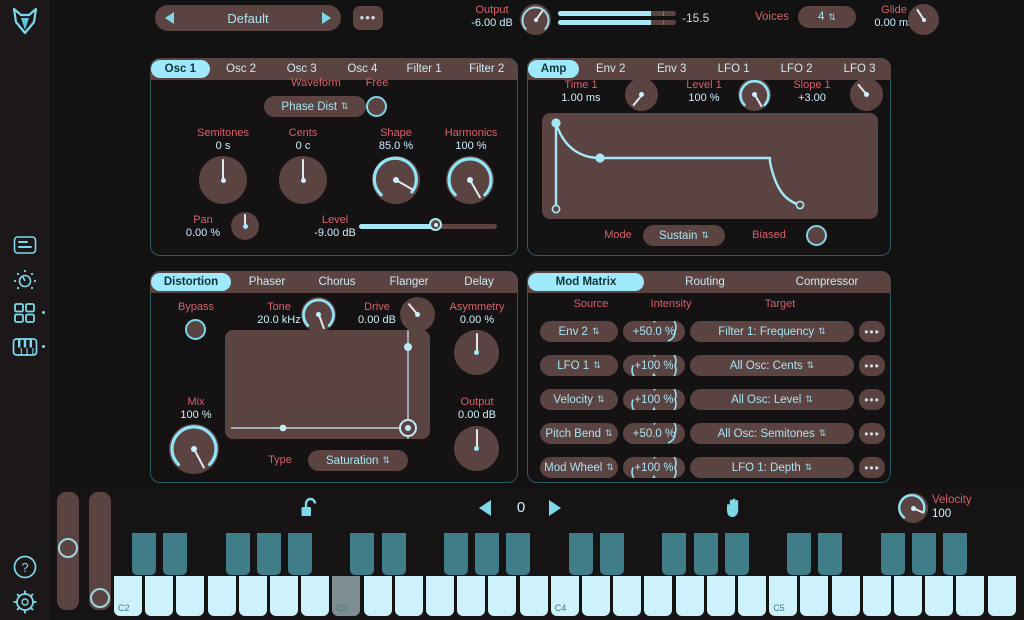  Describe the element at coordinates (772, 331) in the screenshot. I see `mod-target-1: Filter 1: Frequency ⇅` at that location.